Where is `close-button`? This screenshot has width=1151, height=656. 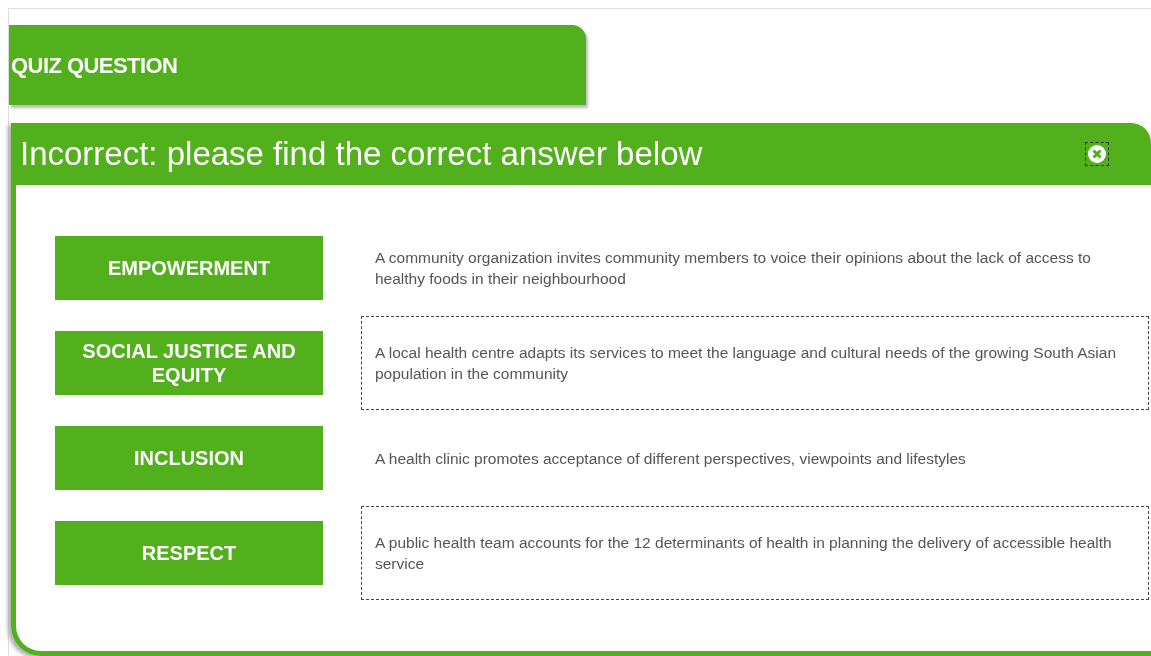
close-button is located at coordinates (1097, 154).